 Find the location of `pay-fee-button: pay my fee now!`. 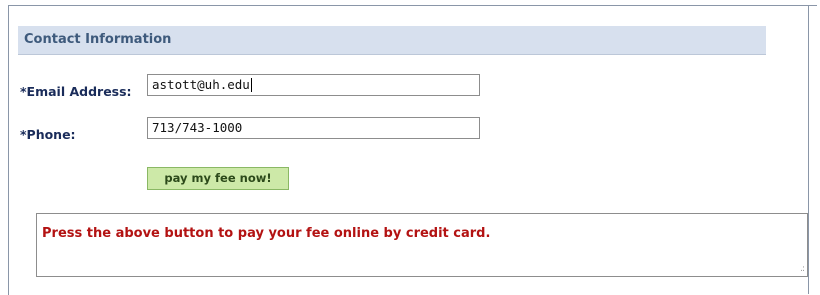

pay-fee-button: pay my fee now! is located at coordinates (218, 178).